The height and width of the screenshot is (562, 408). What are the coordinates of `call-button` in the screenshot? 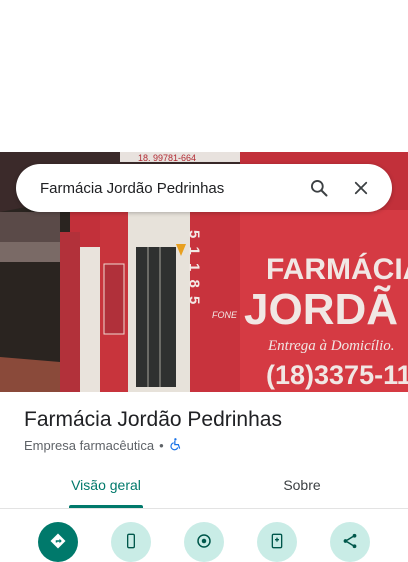 It's located at (131, 542).